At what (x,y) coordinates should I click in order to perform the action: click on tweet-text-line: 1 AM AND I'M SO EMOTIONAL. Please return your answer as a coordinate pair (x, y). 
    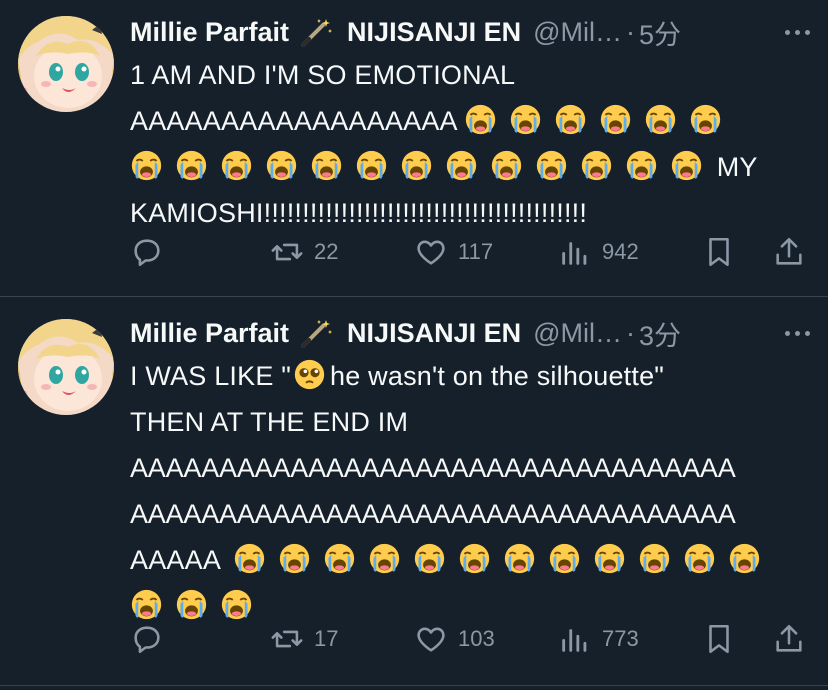
    Looking at the image, I should click on (323, 75).